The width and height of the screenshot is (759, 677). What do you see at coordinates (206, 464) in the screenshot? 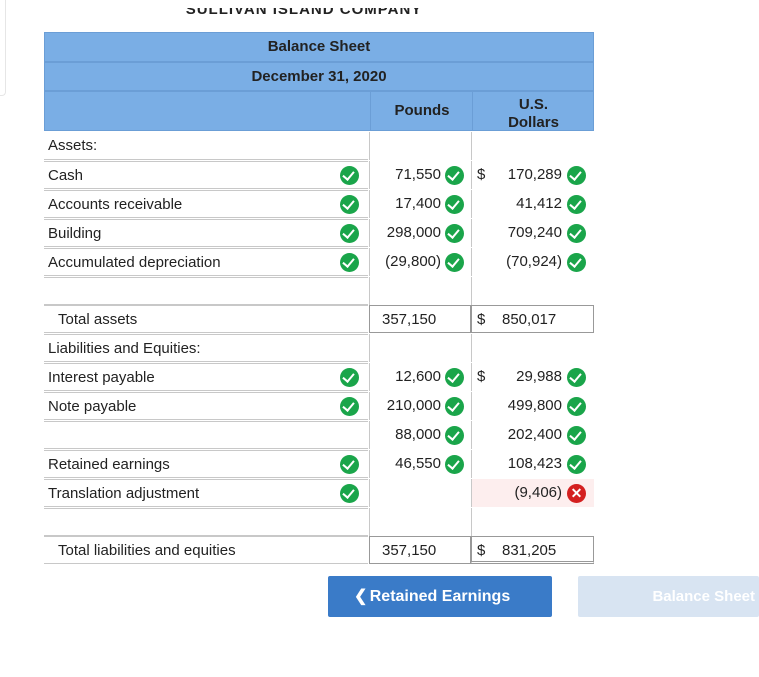
I see `row-label: Retained earnings` at bounding box center [206, 464].